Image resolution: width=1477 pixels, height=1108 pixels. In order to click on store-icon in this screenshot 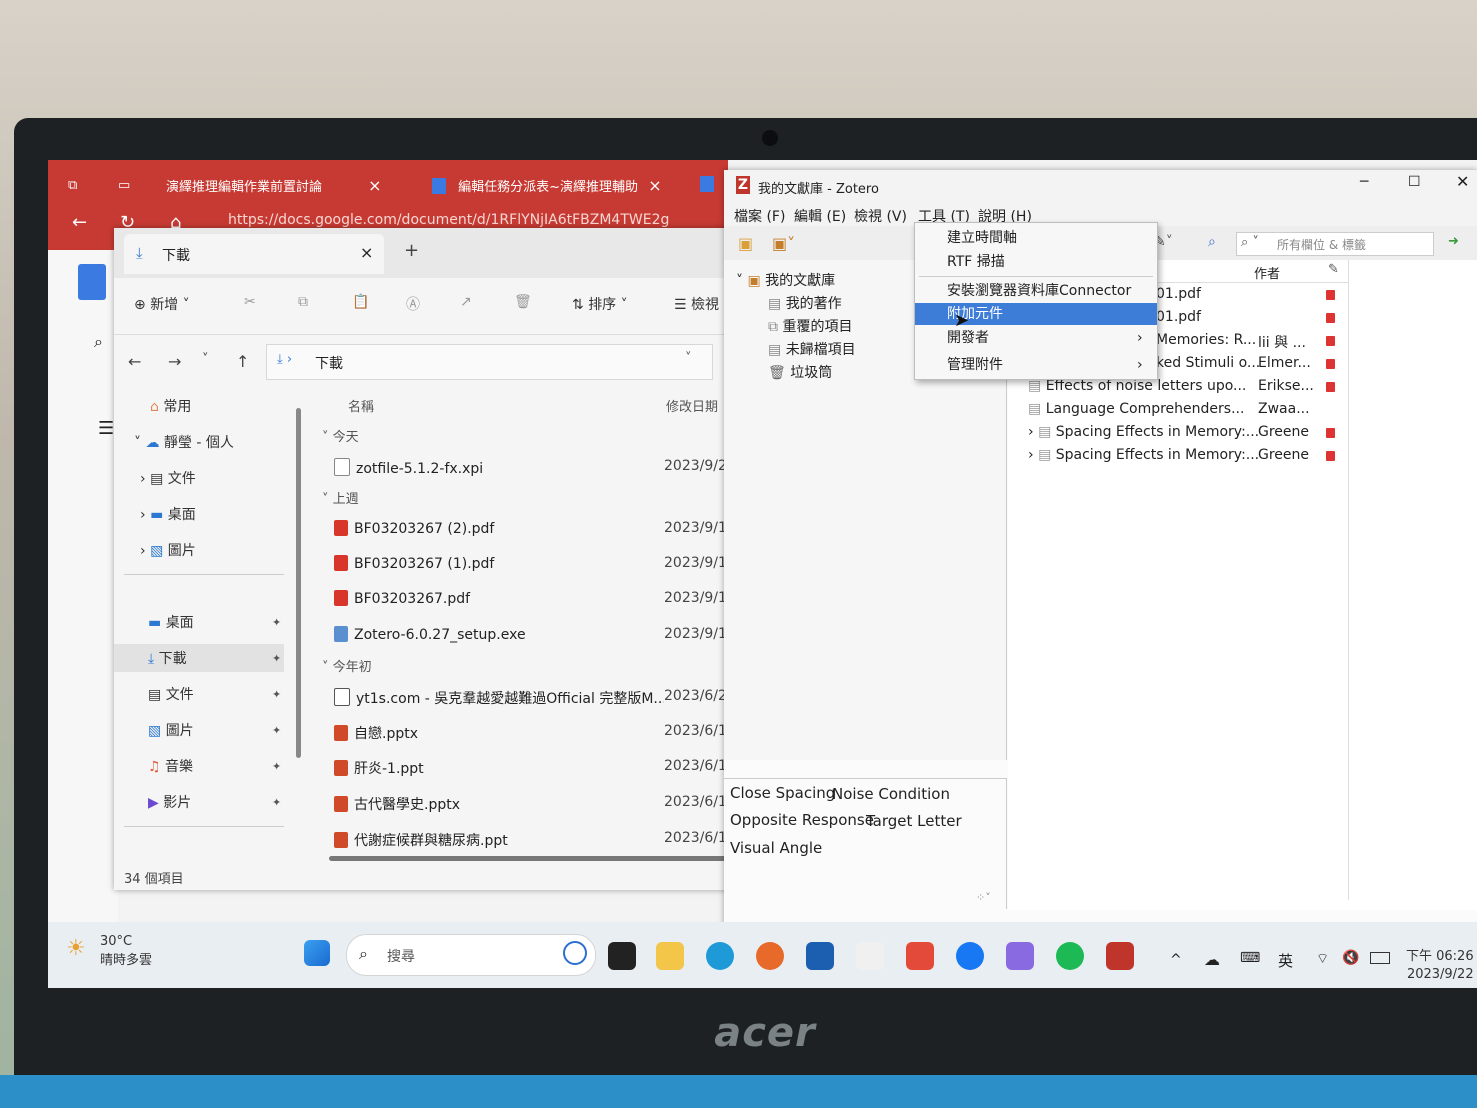, I will do `click(820, 956)`.